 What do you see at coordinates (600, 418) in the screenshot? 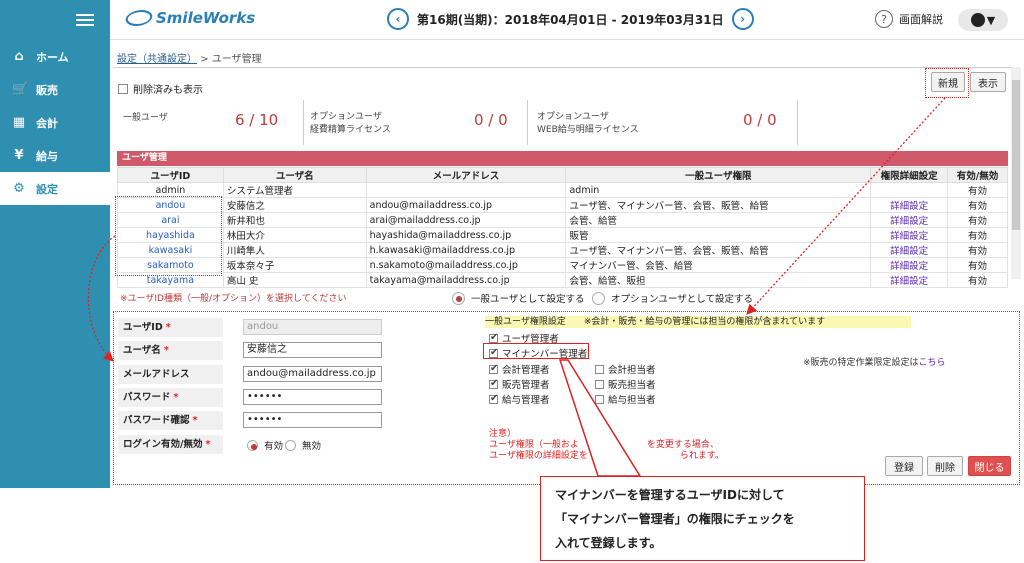
I see `callout-pointer` at bounding box center [600, 418].